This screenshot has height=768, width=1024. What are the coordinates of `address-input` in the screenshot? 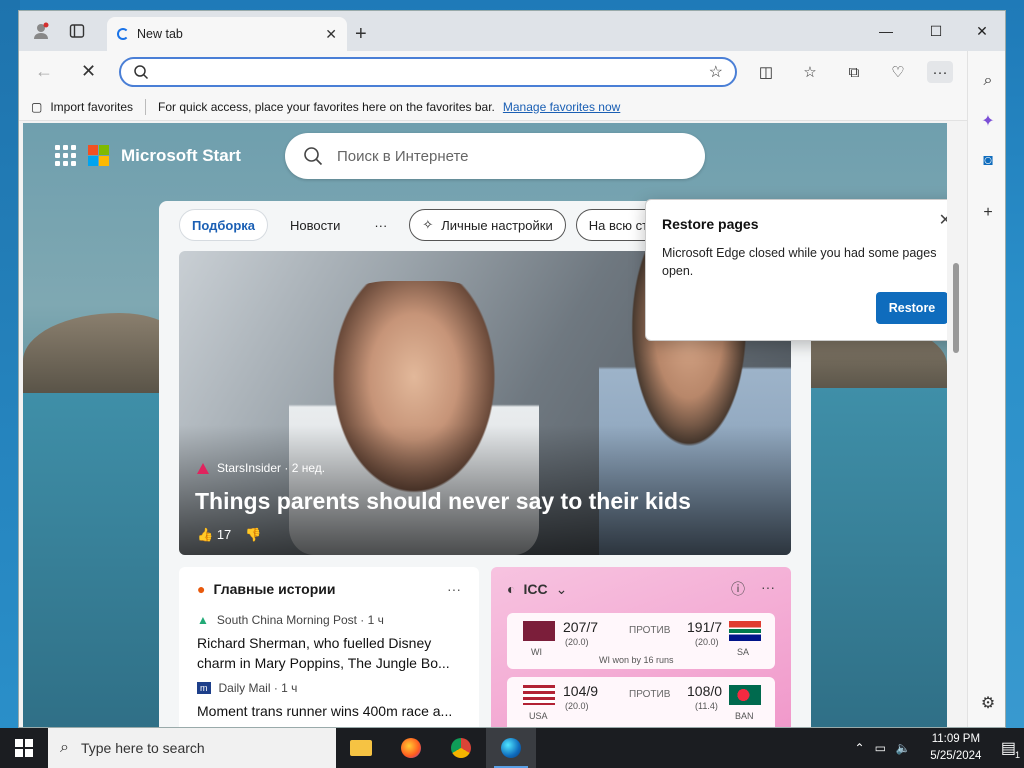 It's located at (429, 72).